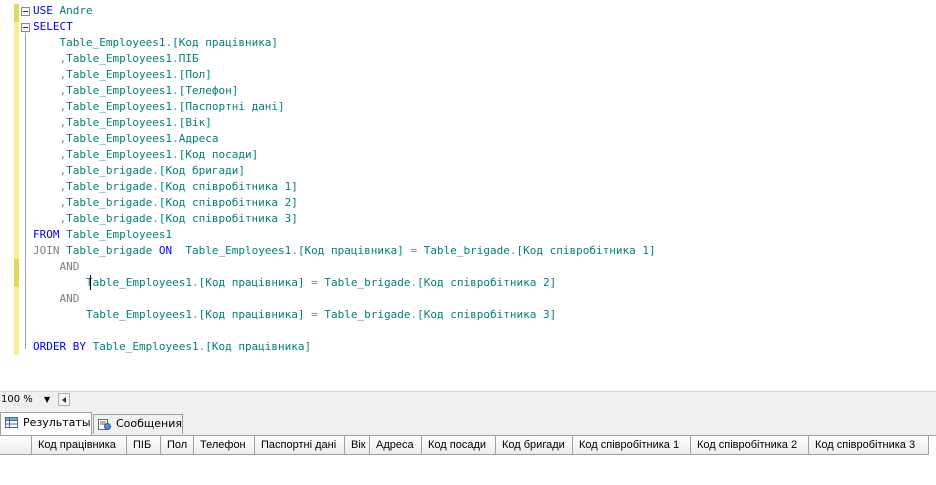  What do you see at coordinates (344, 139) in the screenshot?
I see `code-line: ,Table_Employees1.Адреса` at bounding box center [344, 139].